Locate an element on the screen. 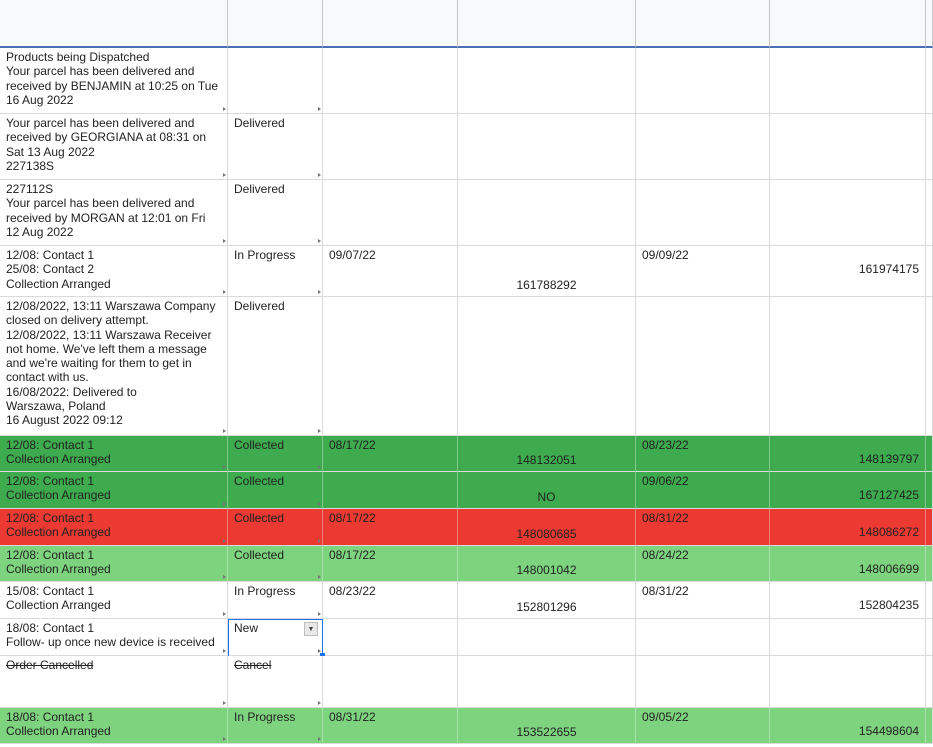 This screenshot has width=933, height=747. ret-track-cell: 148139797 is located at coordinates (848, 454).